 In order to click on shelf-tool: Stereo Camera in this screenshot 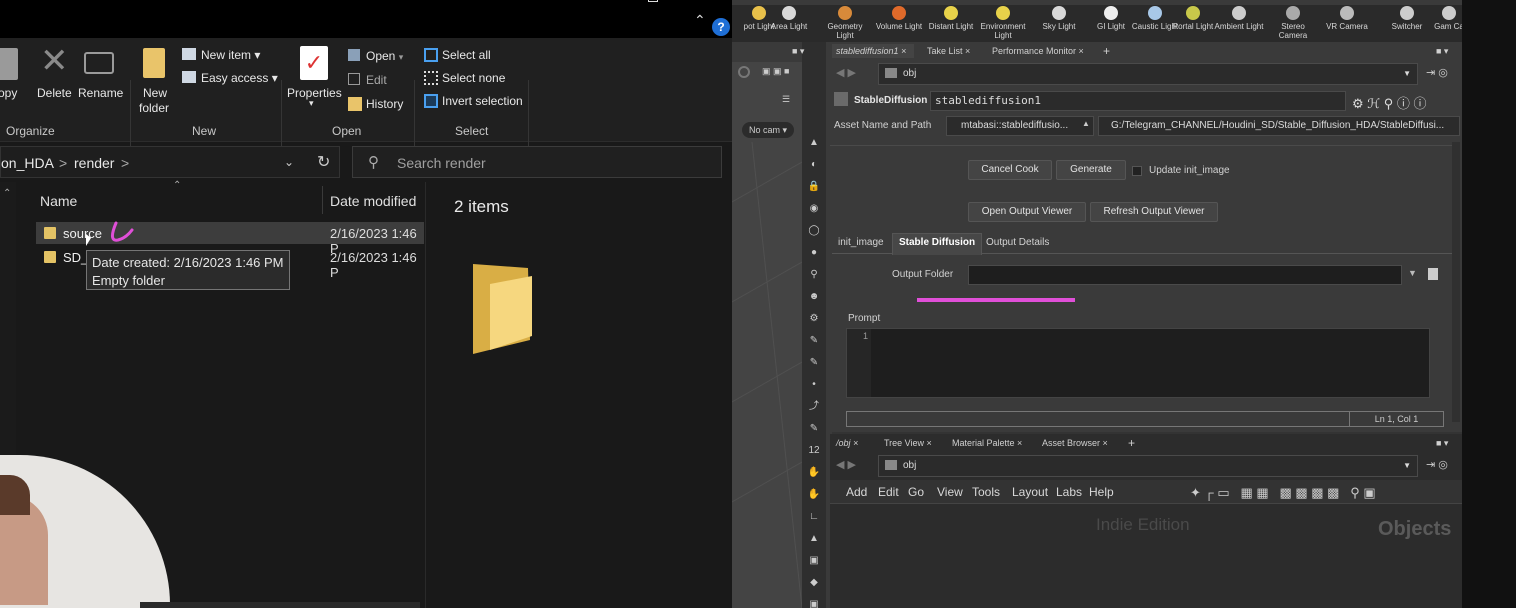, I will do `click(1293, 23)`.